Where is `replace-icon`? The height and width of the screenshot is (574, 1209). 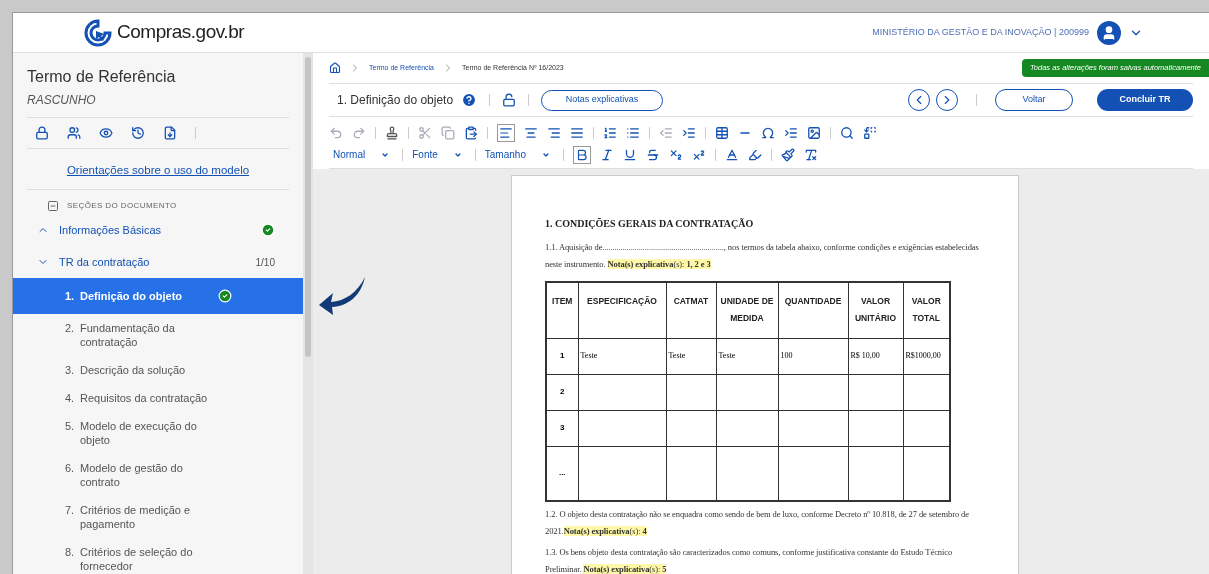
replace-icon is located at coordinates (870, 133).